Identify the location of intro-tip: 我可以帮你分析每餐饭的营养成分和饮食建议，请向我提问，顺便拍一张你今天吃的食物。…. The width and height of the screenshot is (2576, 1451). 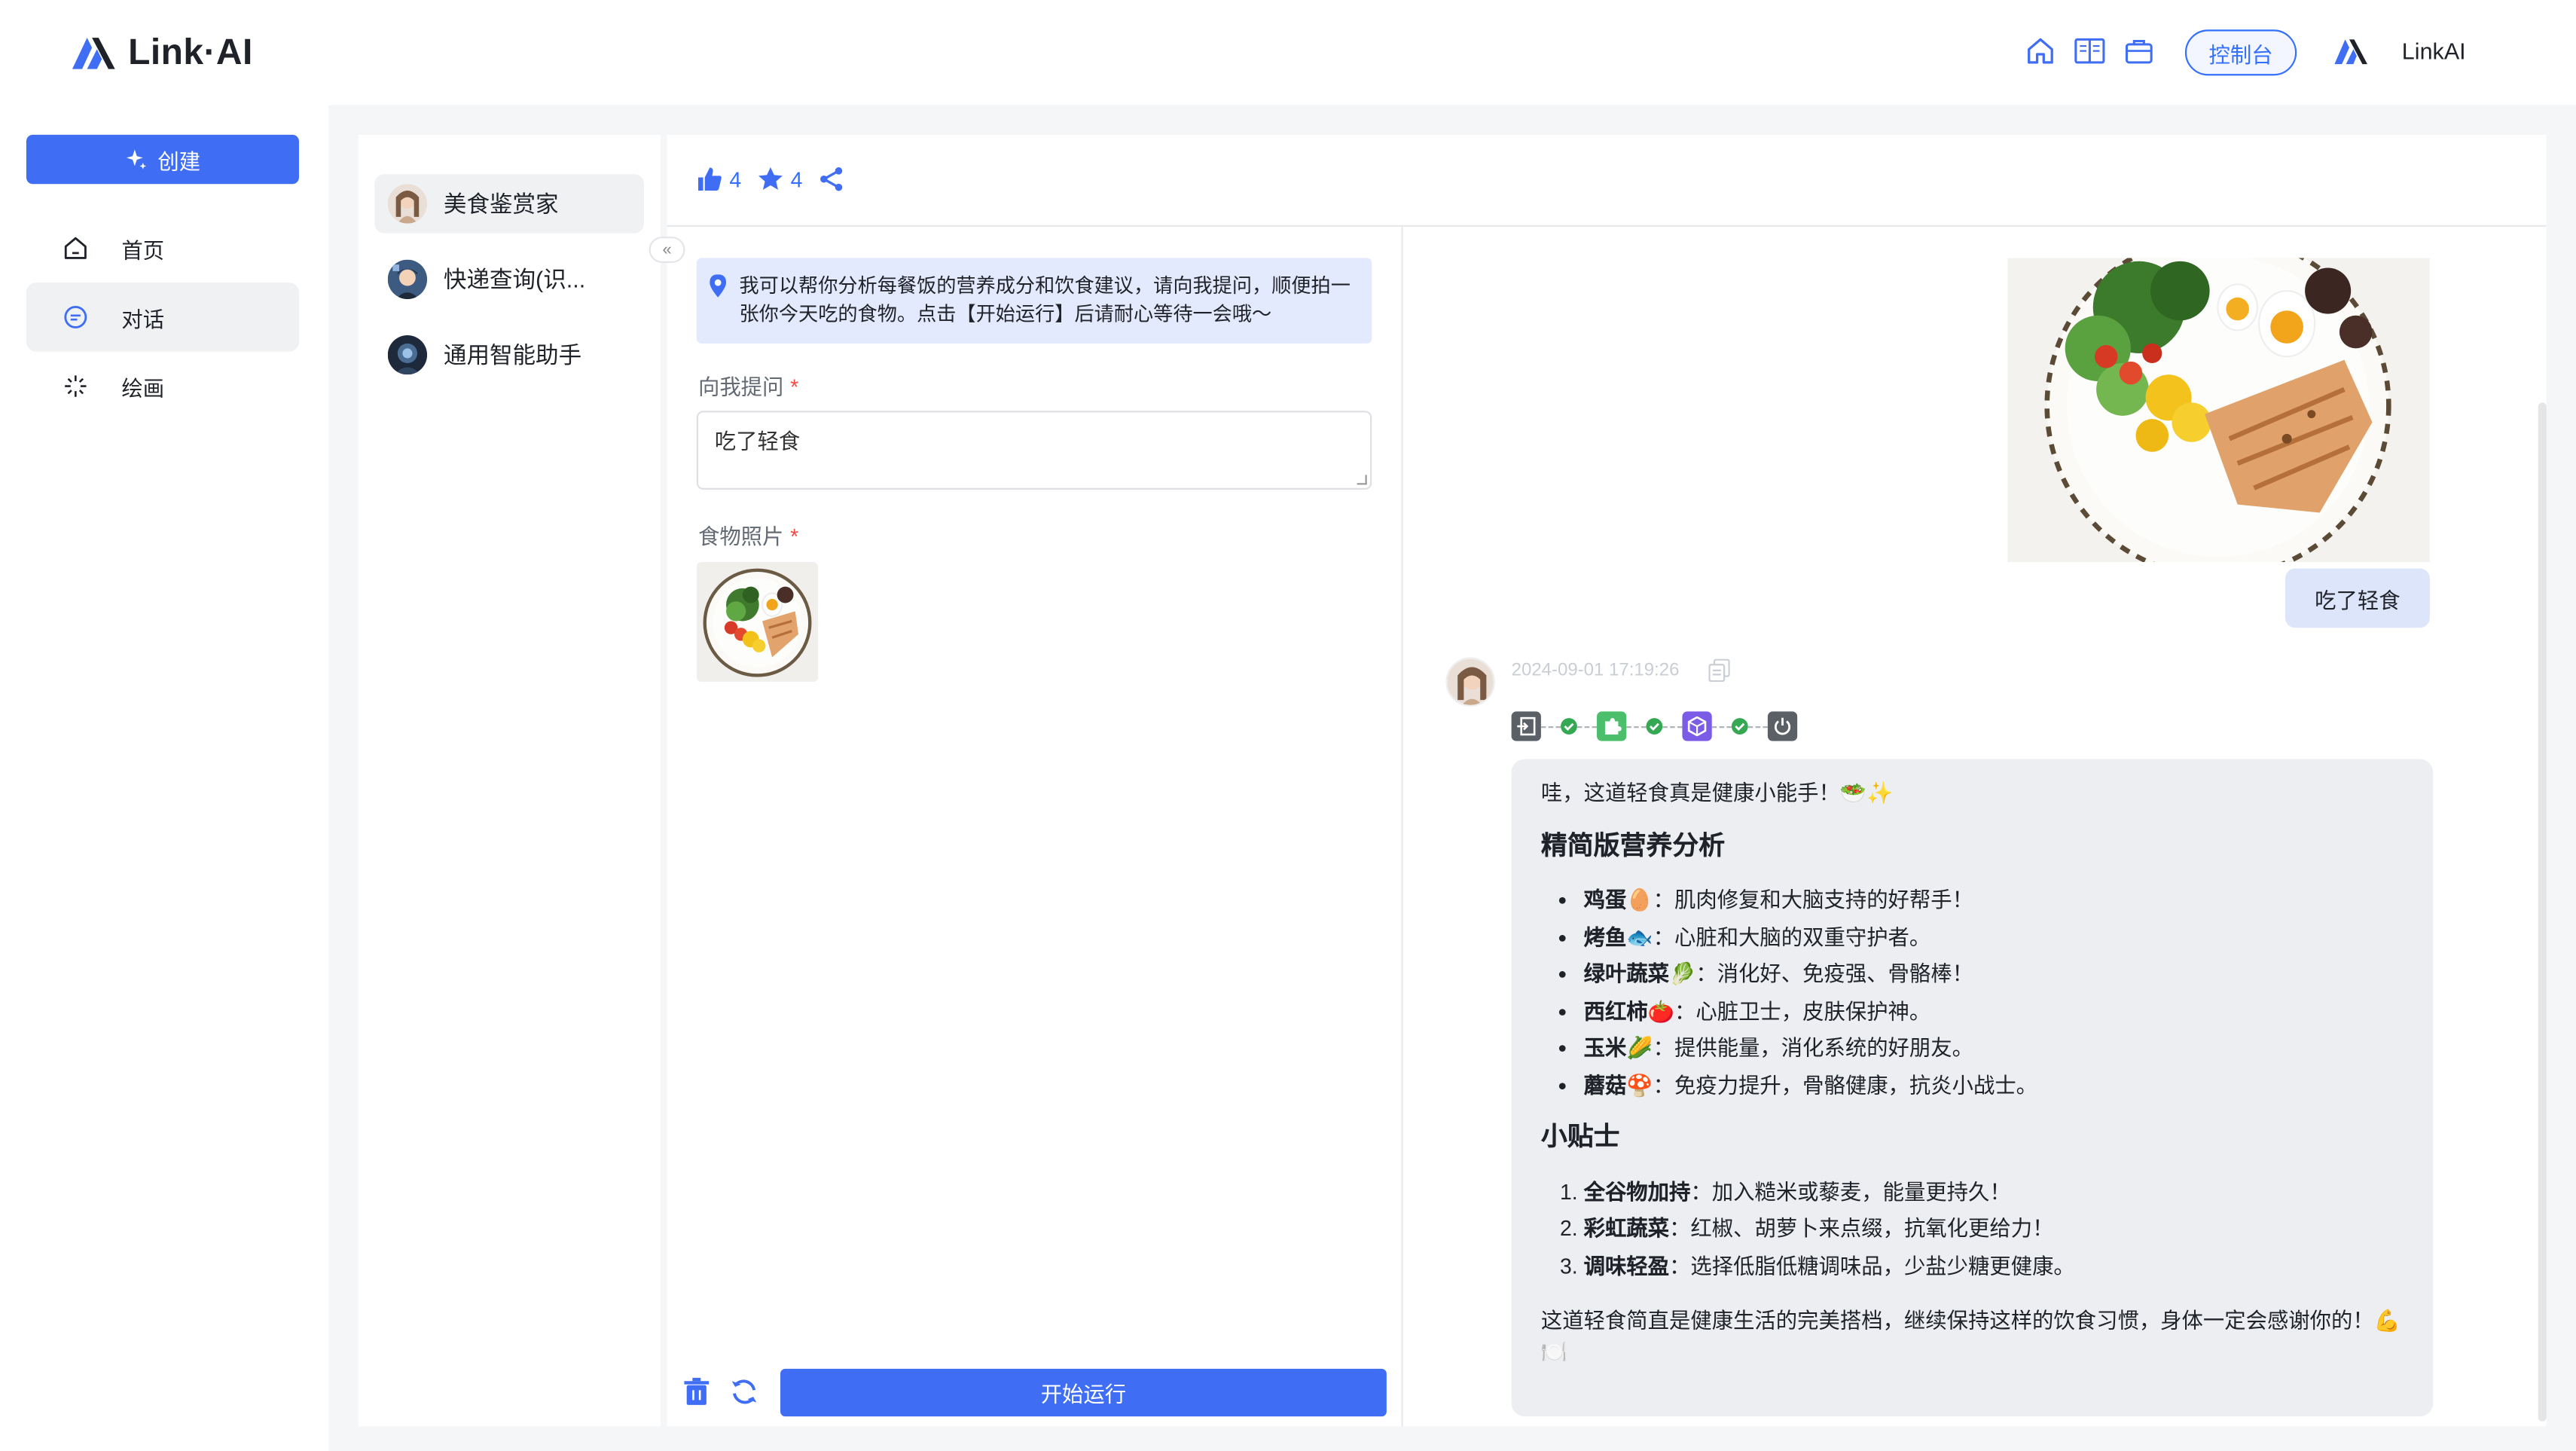
(1034, 301).